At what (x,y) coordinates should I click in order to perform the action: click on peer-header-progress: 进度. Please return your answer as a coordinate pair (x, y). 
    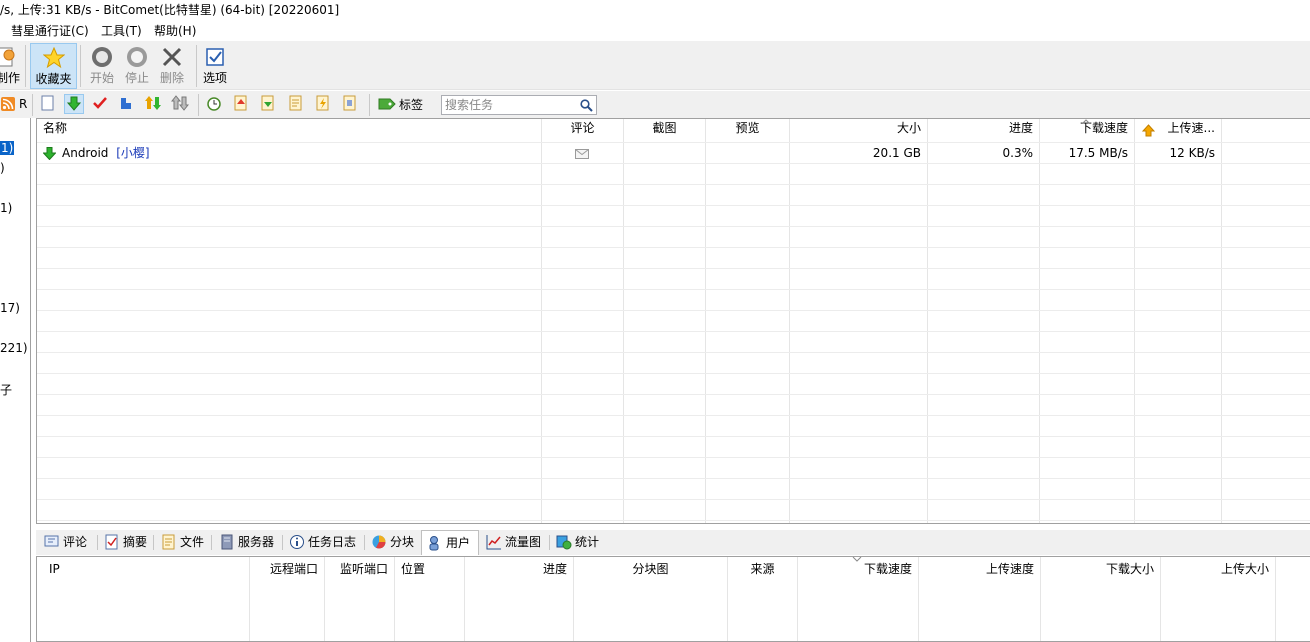
    Looking at the image, I should click on (519, 569).